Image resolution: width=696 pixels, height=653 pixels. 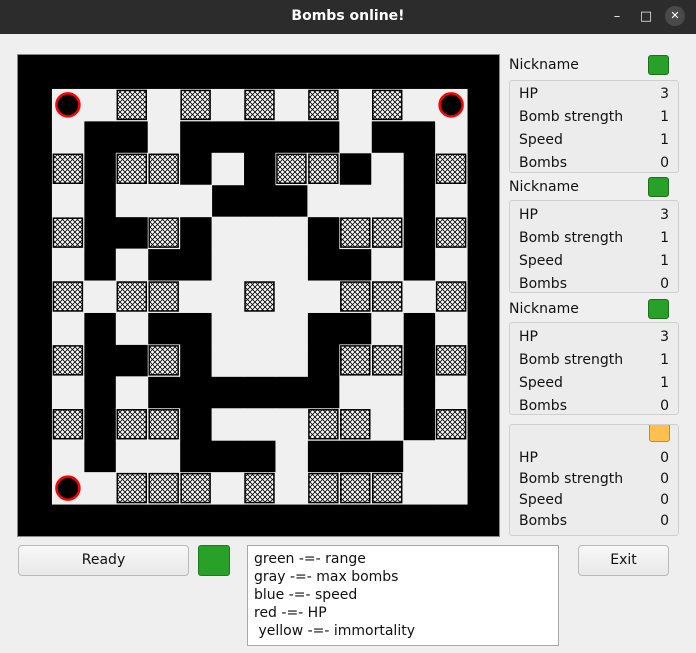 What do you see at coordinates (594, 362) in the screenshot?
I see `stat-bomb-strength: Bomb strength 1` at bounding box center [594, 362].